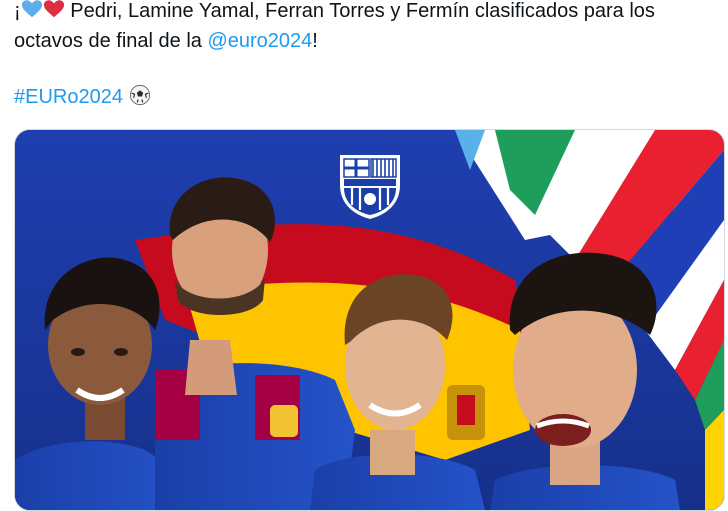 This screenshot has height=511, width=728. What do you see at coordinates (366, 41) in the screenshot?
I see `tweet-line-2: octavos de final de la @euro2024!` at bounding box center [366, 41].